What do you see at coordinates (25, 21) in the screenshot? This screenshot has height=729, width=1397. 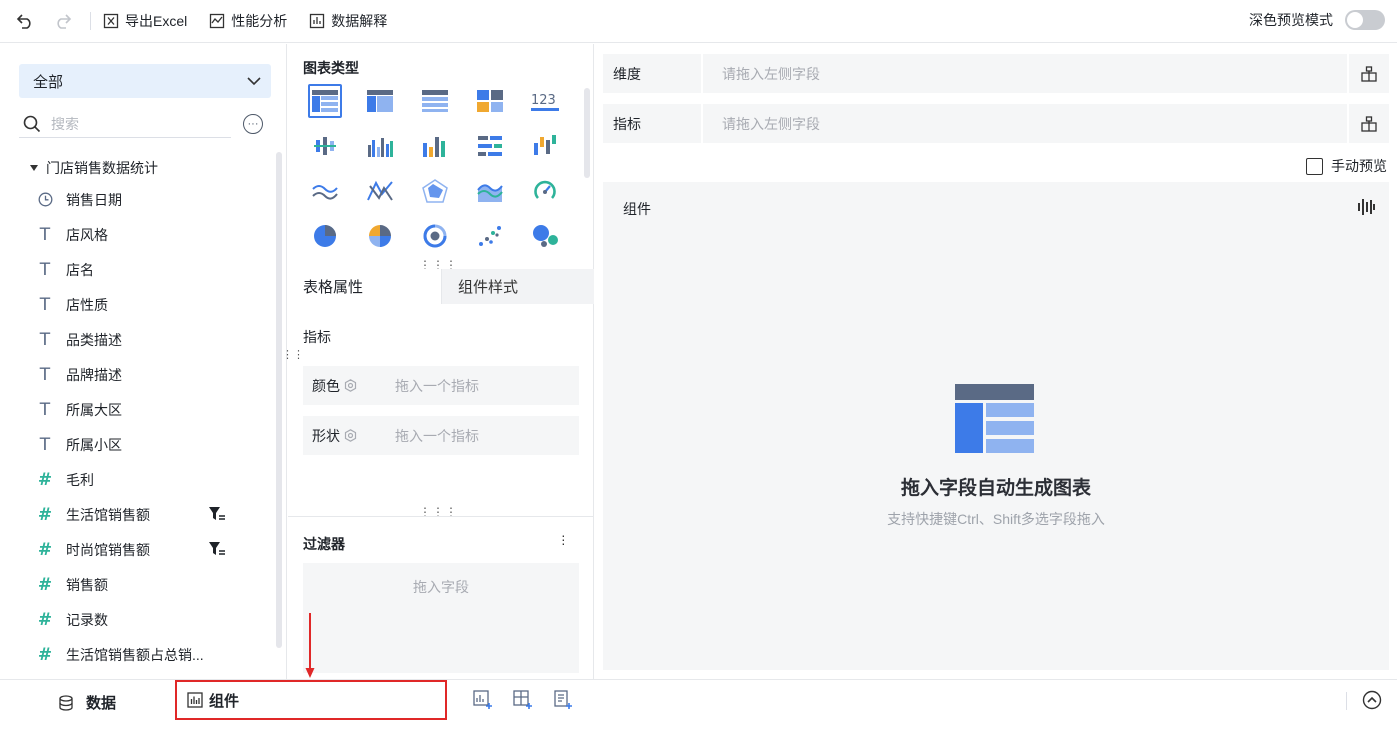 I see `undo-icon` at bounding box center [25, 21].